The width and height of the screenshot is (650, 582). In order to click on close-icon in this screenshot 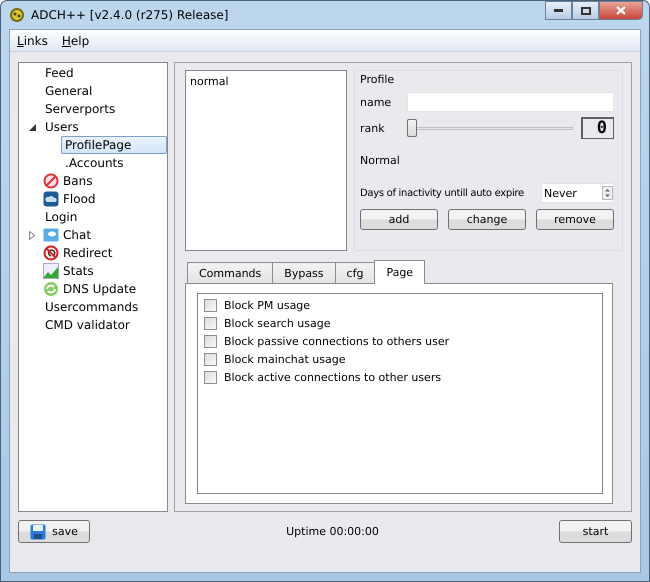, I will do `click(621, 10)`.